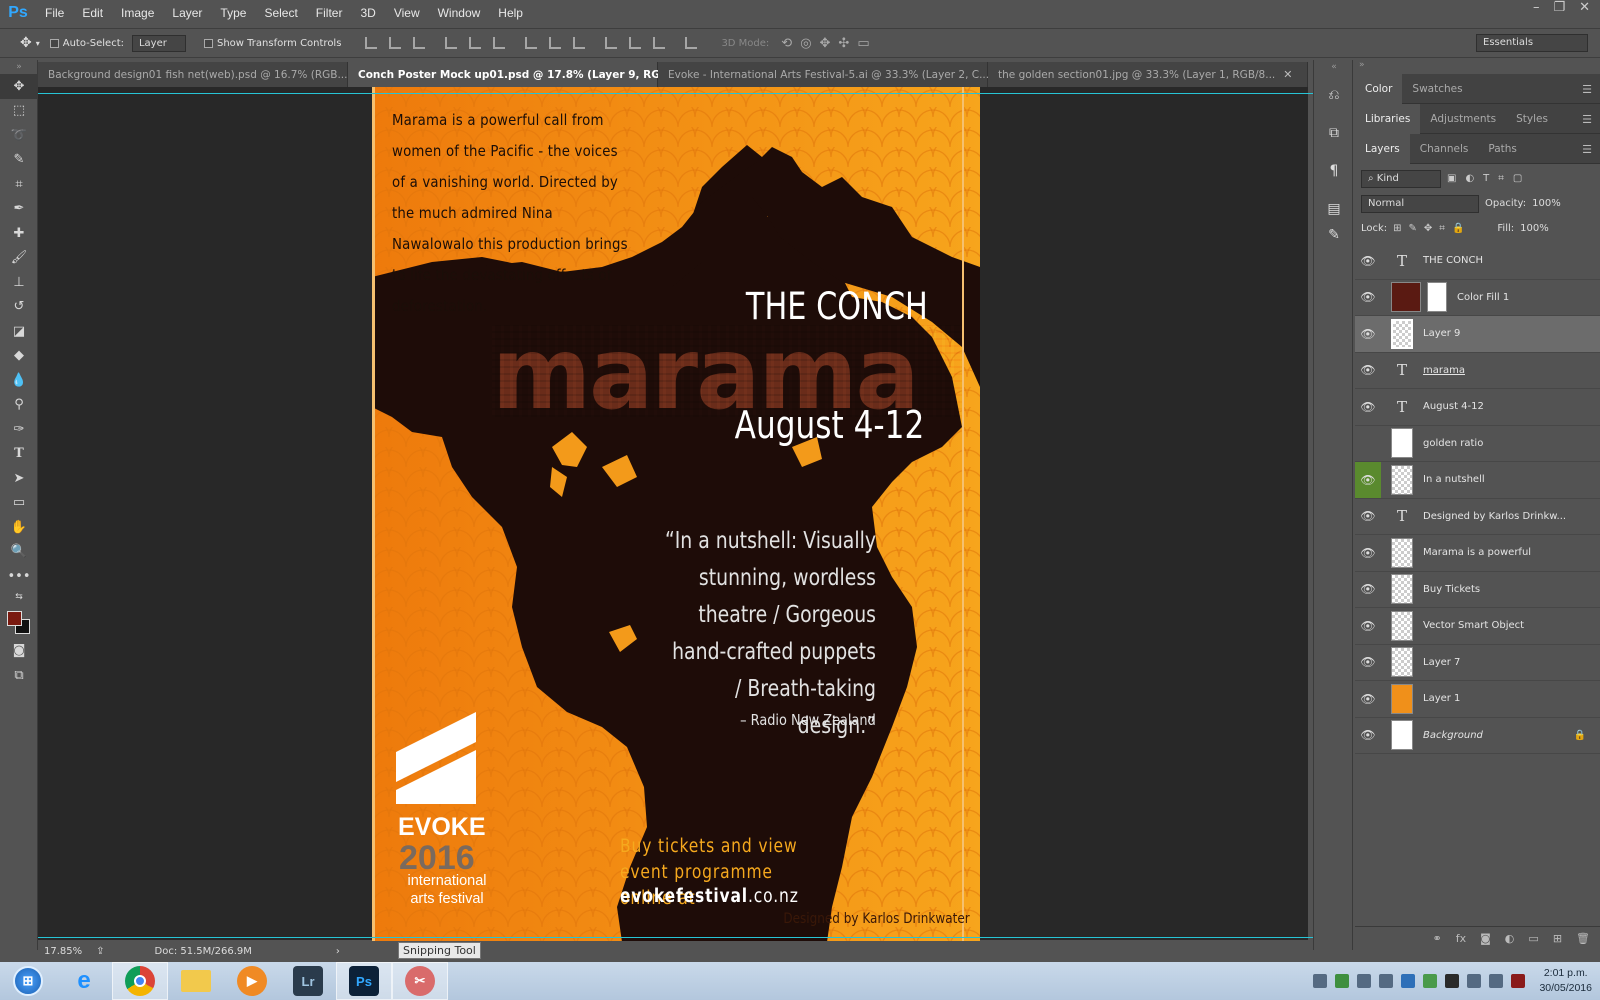  What do you see at coordinates (510, 13) in the screenshot?
I see `menu-help: Help` at bounding box center [510, 13].